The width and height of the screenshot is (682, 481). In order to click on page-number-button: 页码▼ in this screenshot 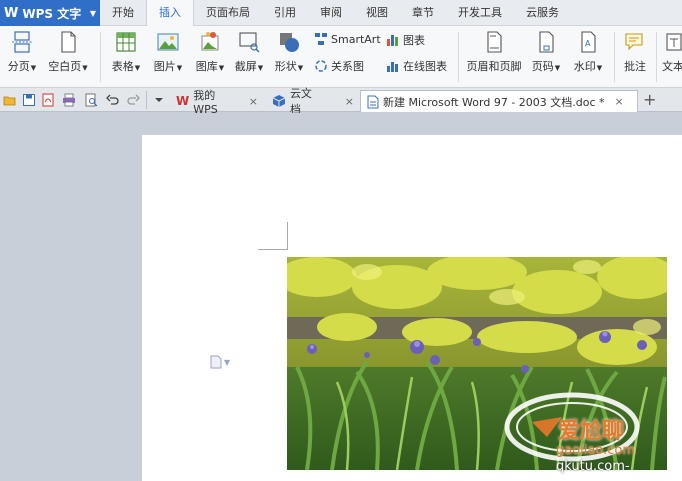, I will do `click(546, 52)`.